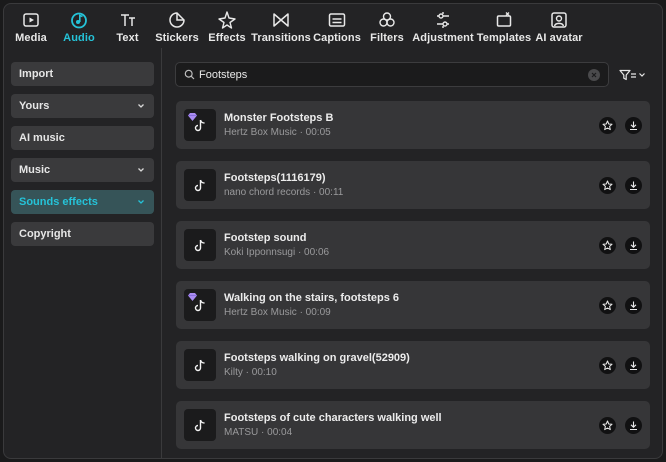 Image resolution: width=666 pixels, height=462 pixels. What do you see at coordinates (177, 20) in the screenshot?
I see `sticker-icon` at bounding box center [177, 20].